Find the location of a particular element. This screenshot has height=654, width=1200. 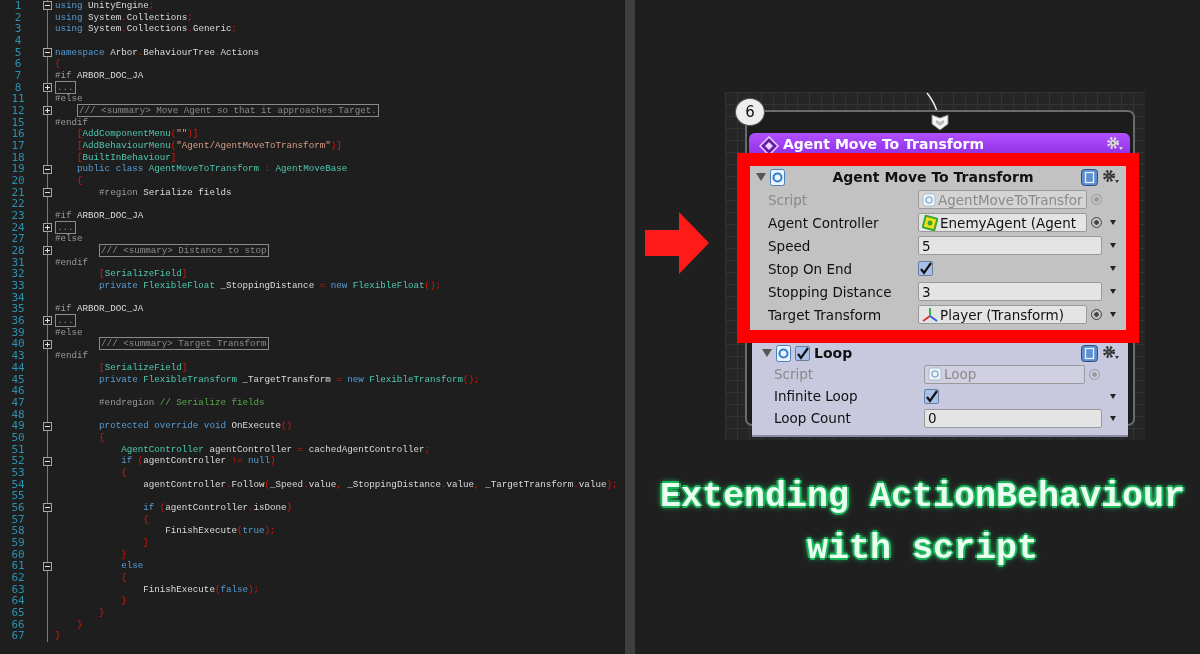

code-line: FinishExecute(true); is located at coordinates (220, 531).